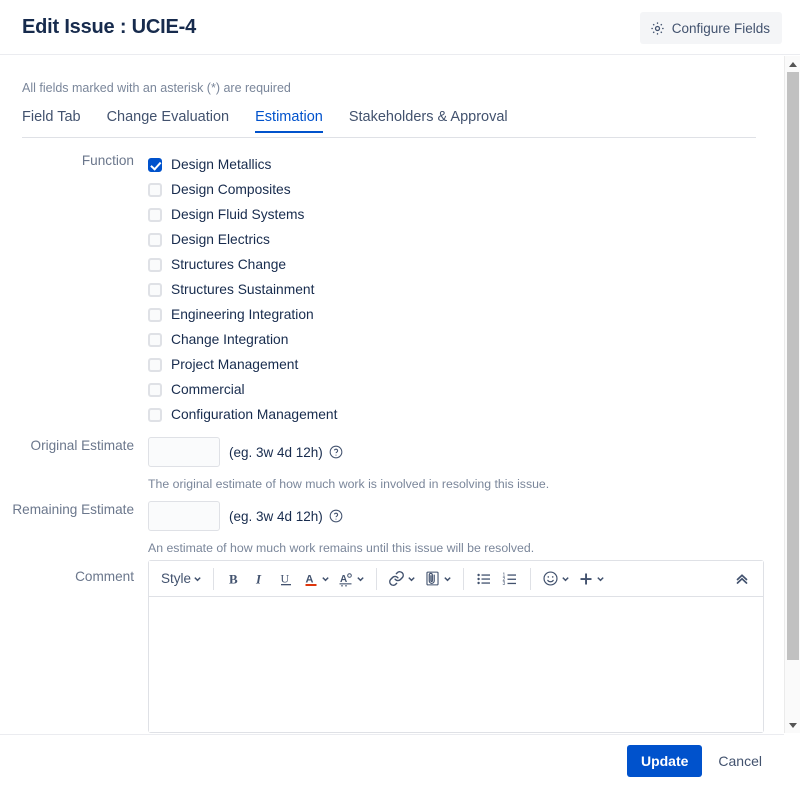 The width and height of the screenshot is (800, 786). I want to click on remaining-estimate-input-group: (eg. 3w 4d 12h), so click(341, 516).